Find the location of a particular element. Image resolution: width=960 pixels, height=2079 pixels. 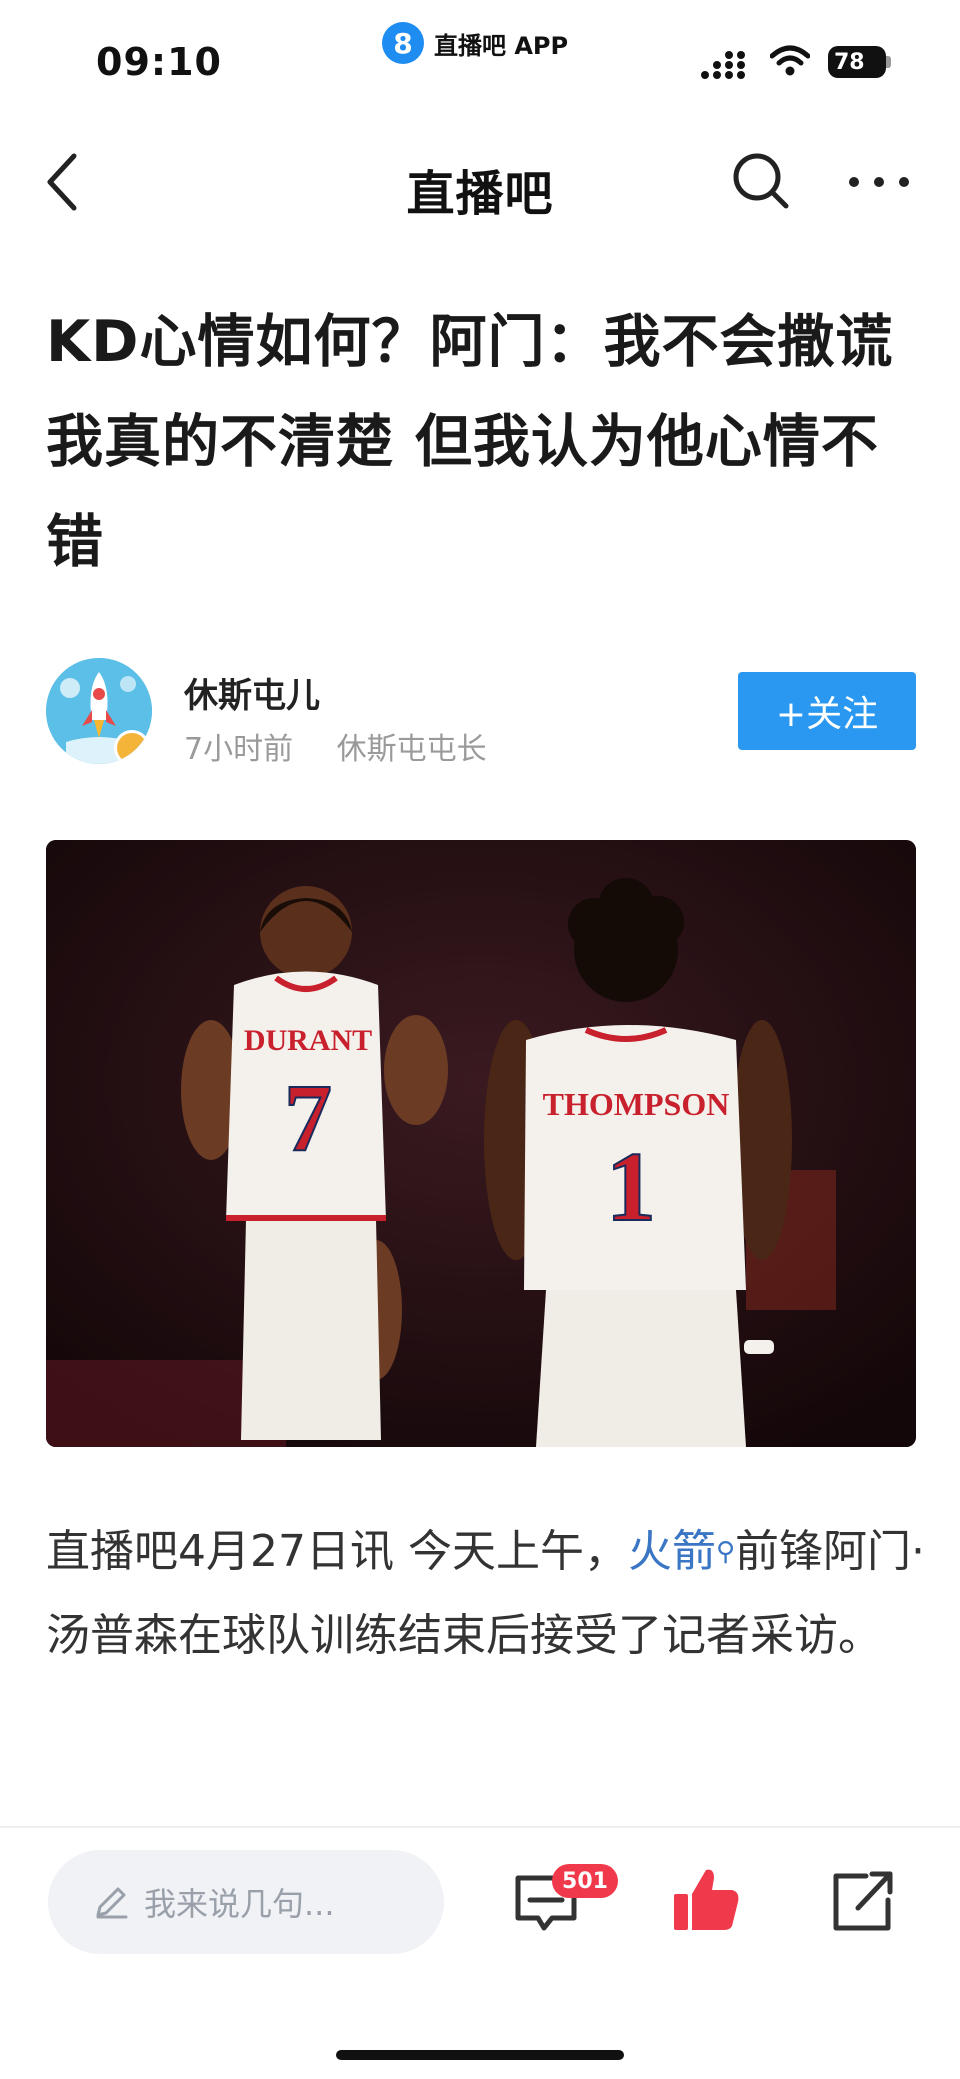

status-bar: 09:10 8 直播吧 APP 78 is located at coordinates (480, 55).